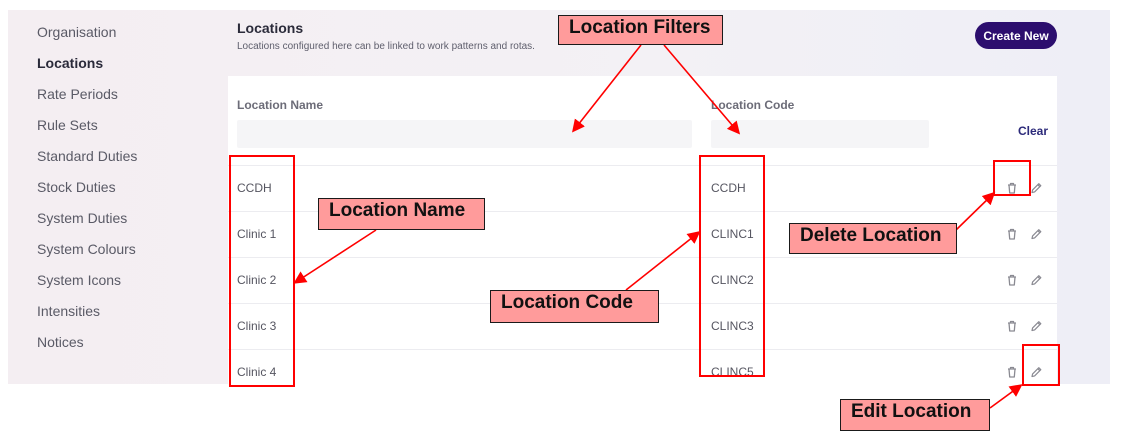 This screenshot has width=1122, height=444. I want to click on sidebar-item-stock-duties: Stock Duties, so click(76, 187).